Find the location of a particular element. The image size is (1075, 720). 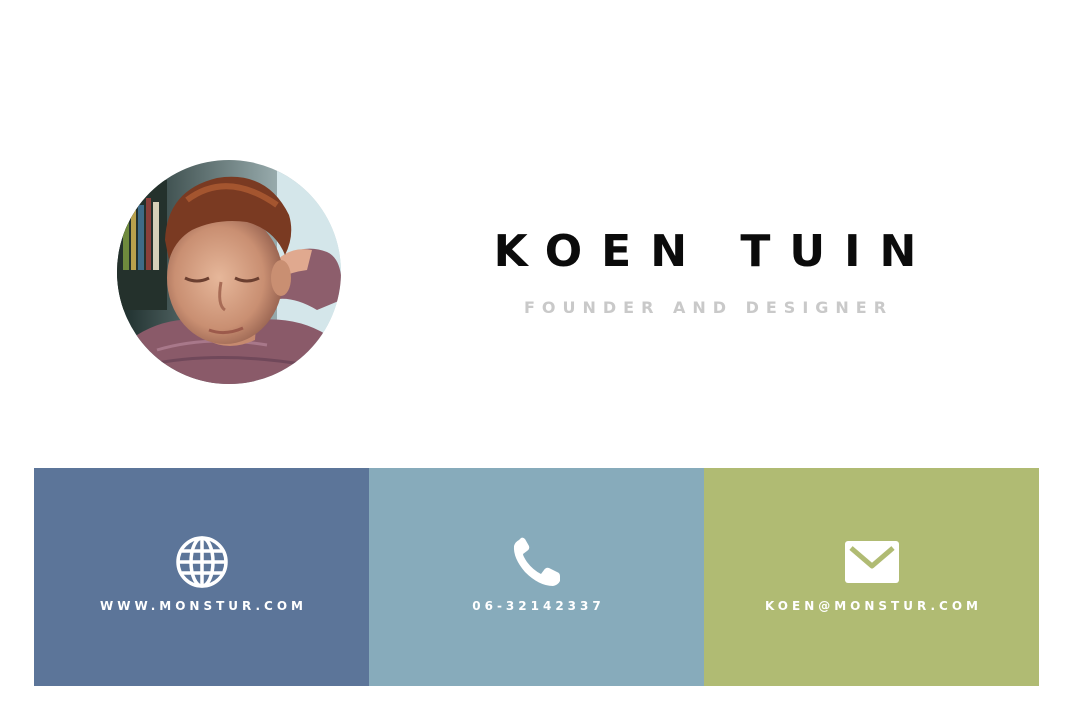

person-role: FOUNDER AND DESIGNER is located at coordinates (708, 307).